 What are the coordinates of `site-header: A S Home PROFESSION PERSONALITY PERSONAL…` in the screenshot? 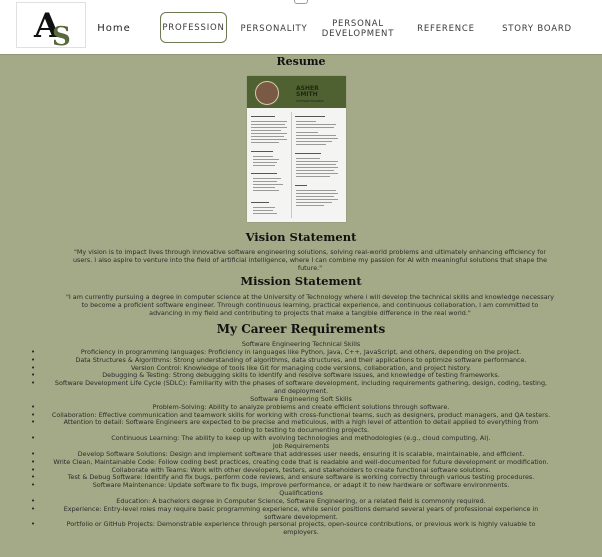 It's located at (301, 27).